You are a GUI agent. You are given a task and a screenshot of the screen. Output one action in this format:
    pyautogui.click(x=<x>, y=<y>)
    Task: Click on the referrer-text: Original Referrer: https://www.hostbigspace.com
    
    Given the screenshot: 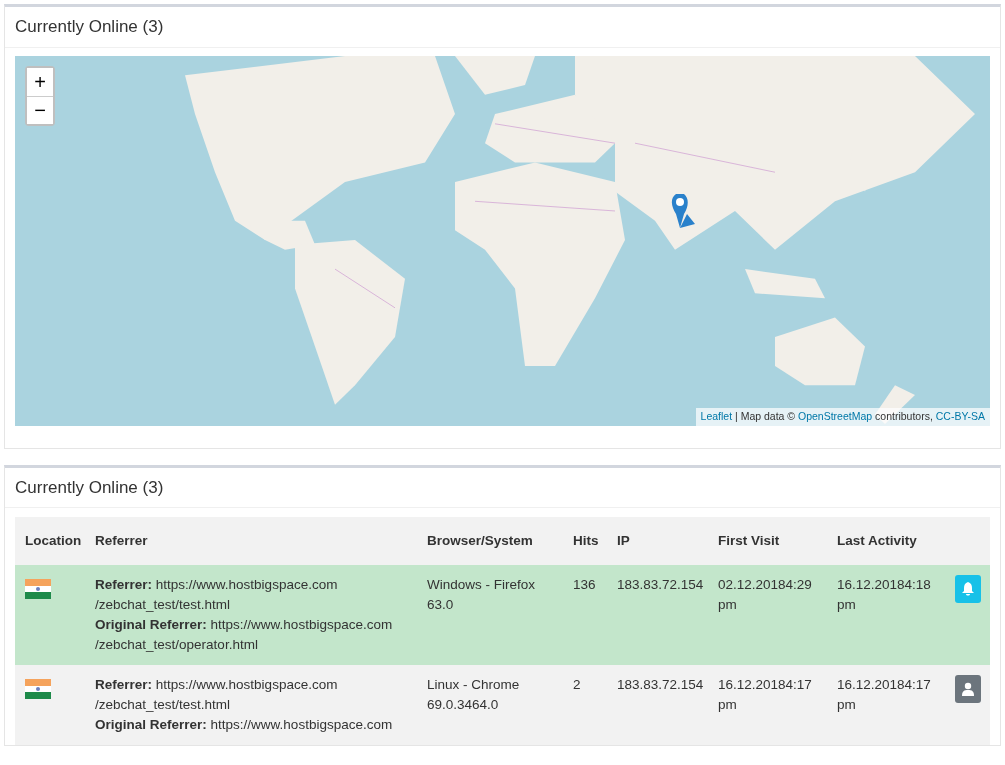 What is the action you would take?
    pyautogui.click(x=244, y=725)
    